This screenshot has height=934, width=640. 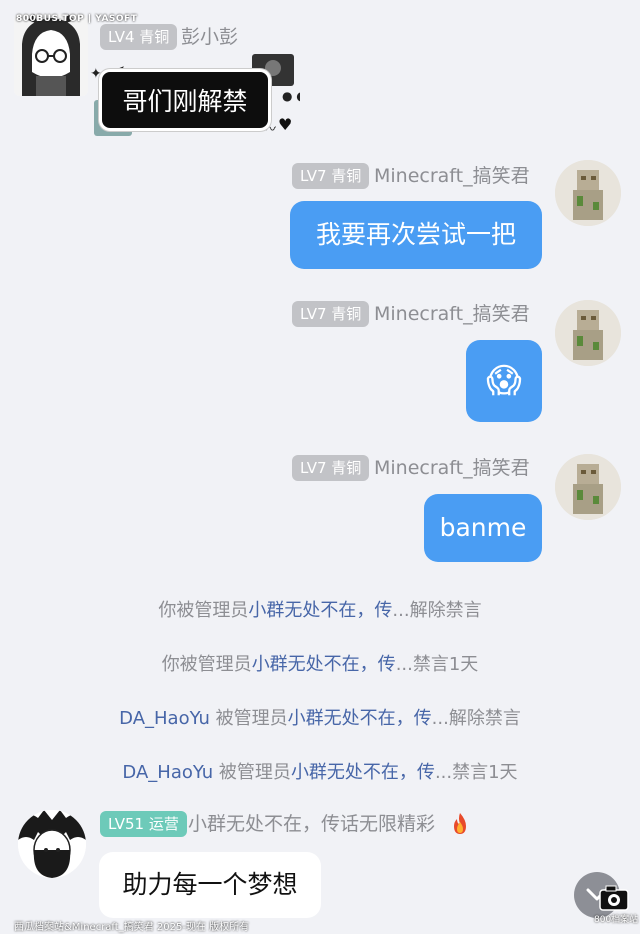 I want to click on system-notice: DA_HaoYu 被管理员小群无处不在，传...解除禁言, so click(x=320, y=719).